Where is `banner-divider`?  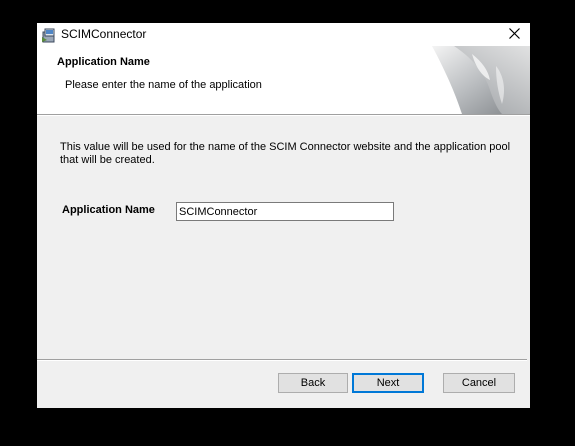
banner-divider is located at coordinates (283, 115).